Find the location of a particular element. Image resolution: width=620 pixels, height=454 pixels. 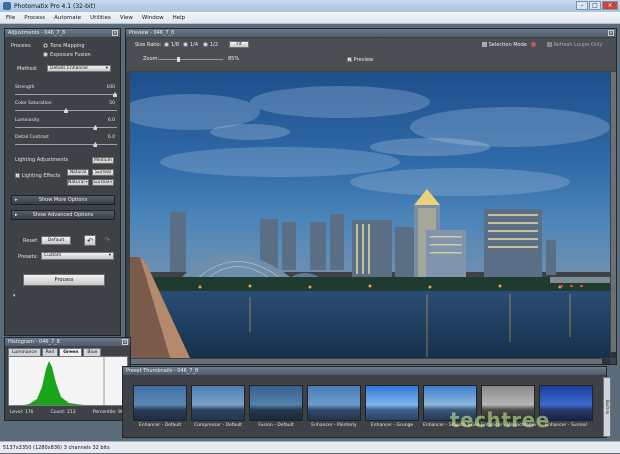

thumbnail-label: Enhancer - Default is located at coordinates (160, 425).